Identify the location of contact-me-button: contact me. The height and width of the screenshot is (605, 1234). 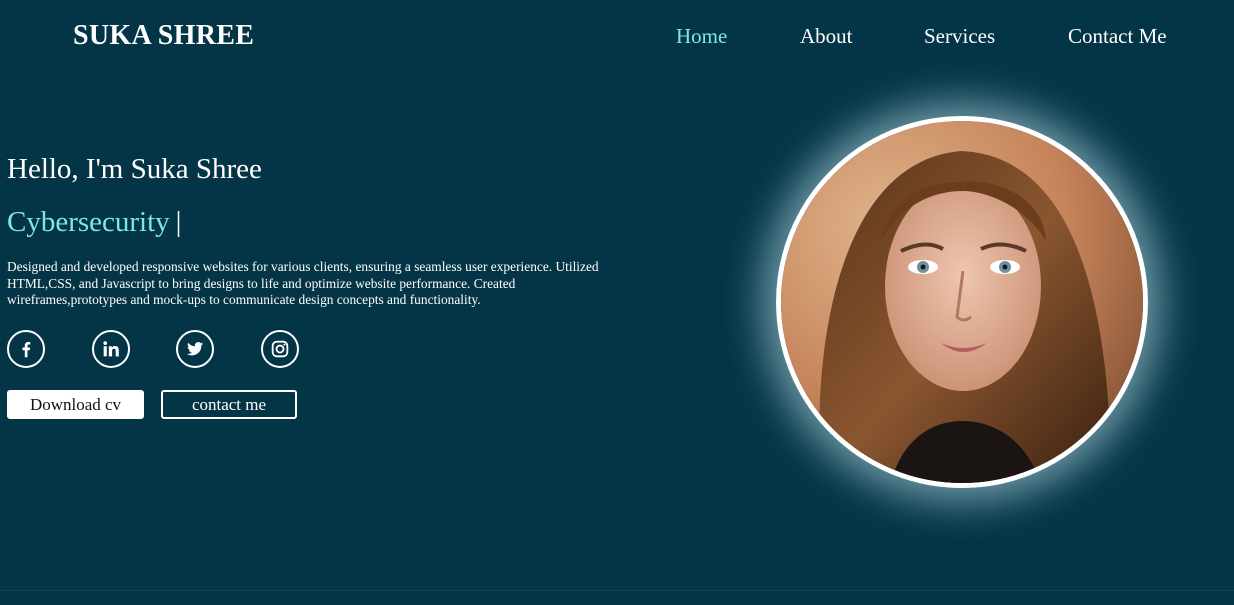
(229, 404).